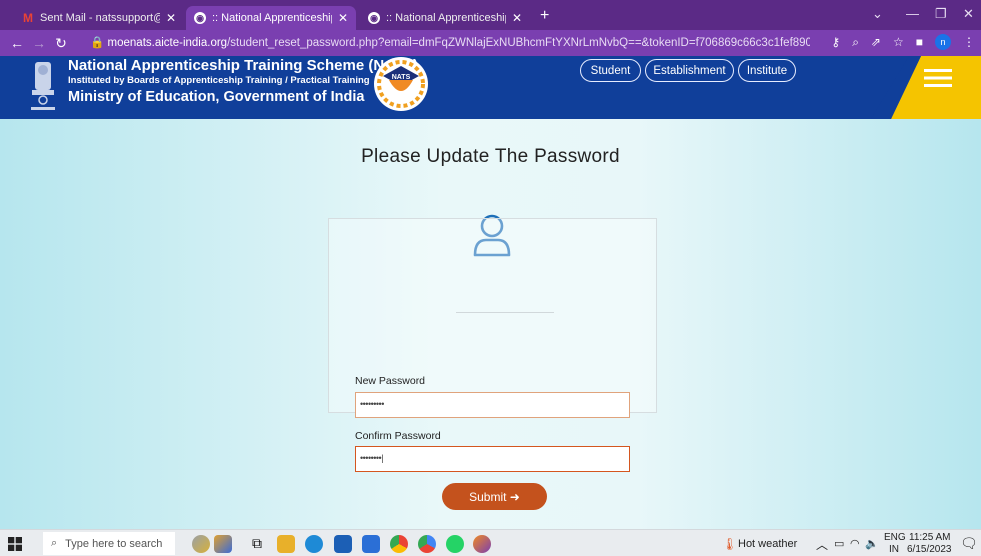  What do you see at coordinates (401, 77) in the screenshot?
I see `nats-logo-text: NATS` at bounding box center [401, 77].